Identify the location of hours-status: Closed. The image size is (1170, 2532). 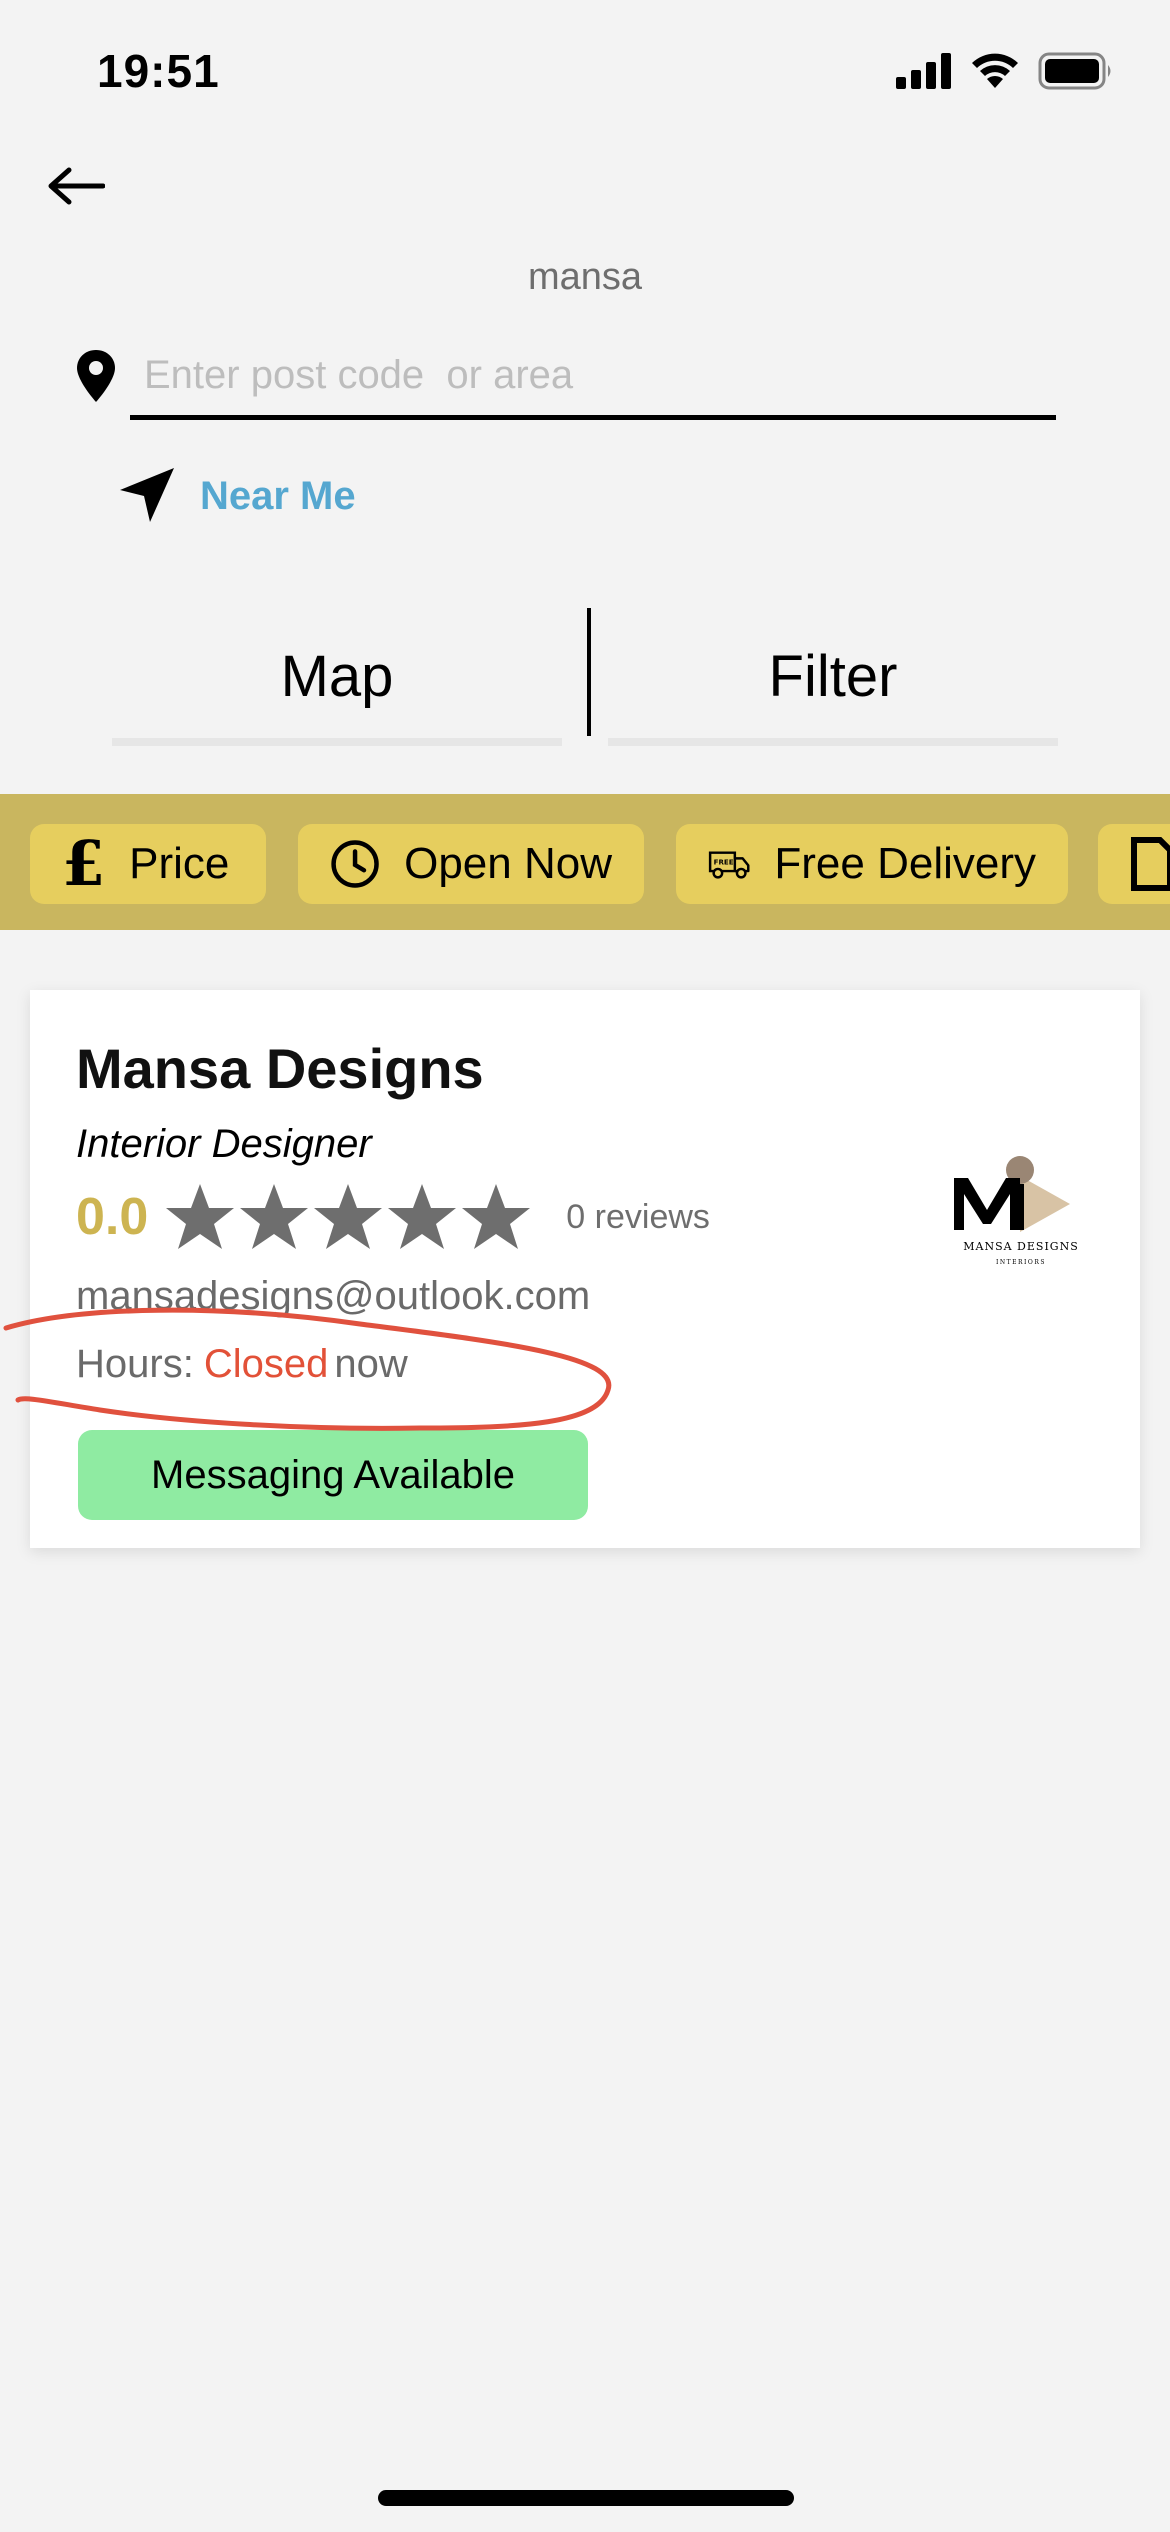
(266, 1364).